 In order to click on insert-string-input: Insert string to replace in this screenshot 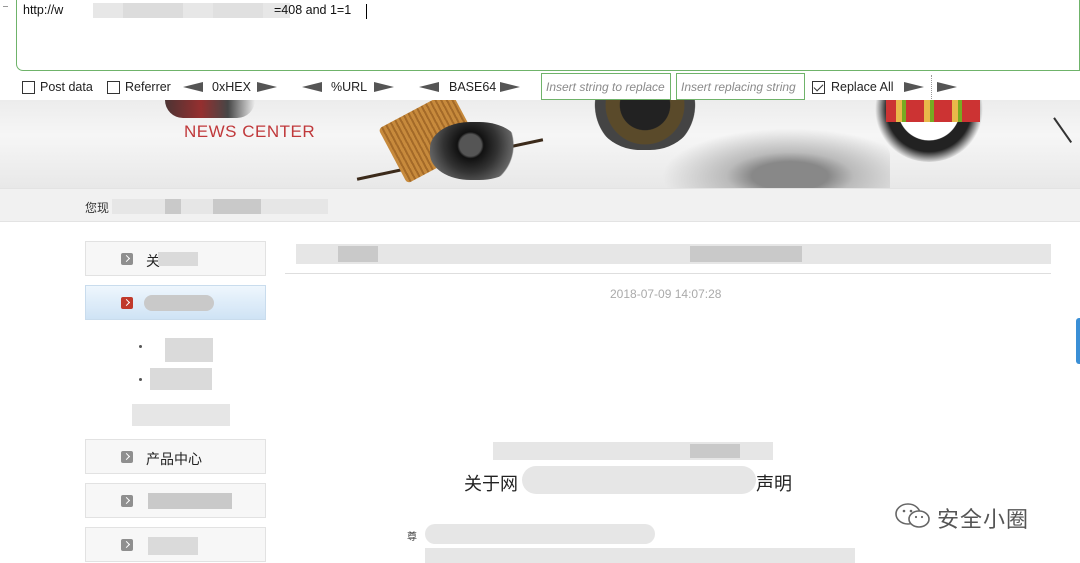, I will do `click(606, 86)`.